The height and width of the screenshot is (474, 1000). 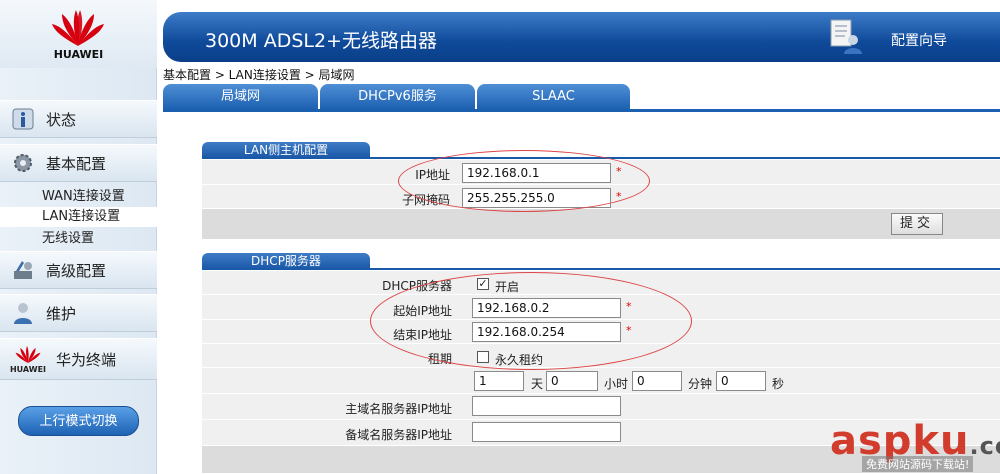 What do you see at coordinates (78, 197) in the screenshot?
I see `sidebar-item-wan: WAN连接设置` at bounding box center [78, 197].